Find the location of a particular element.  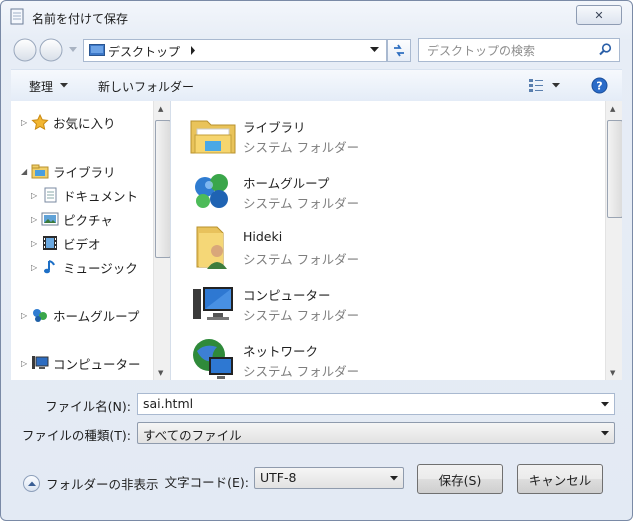

music-icon is located at coordinates (49, 267).